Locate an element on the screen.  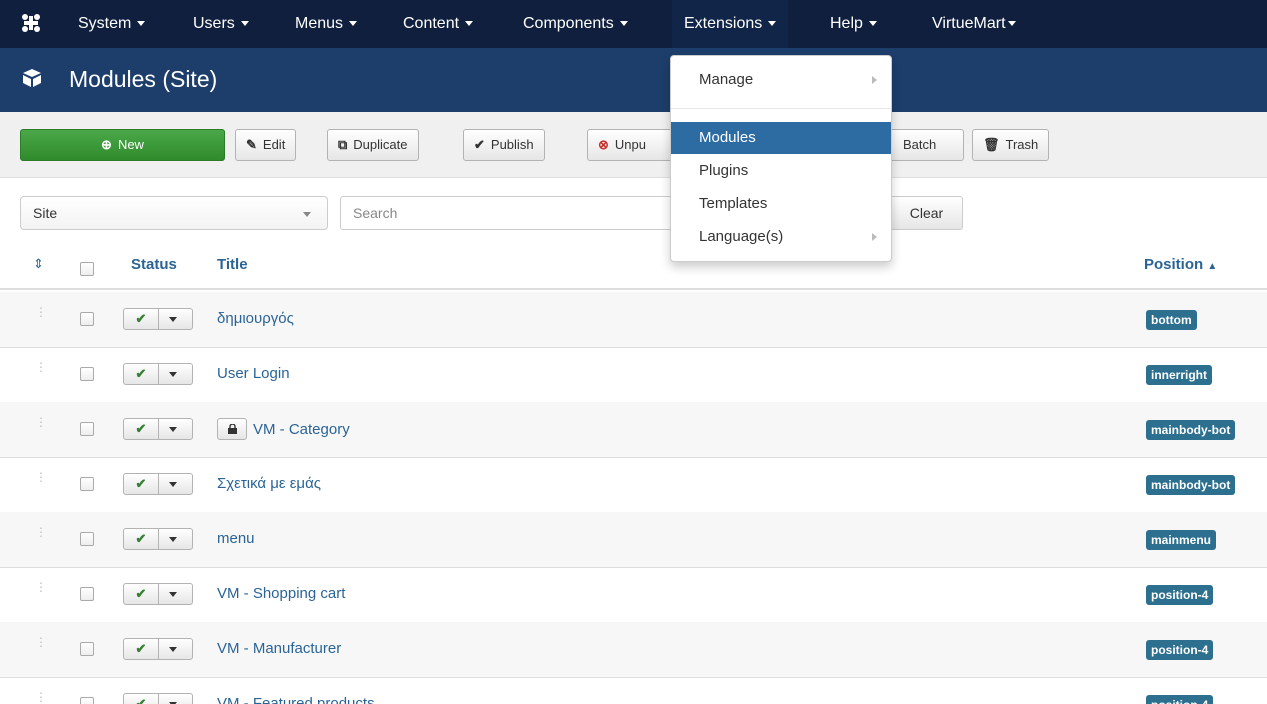
publish-button-label: Publish is located at coordinates (512, 144).